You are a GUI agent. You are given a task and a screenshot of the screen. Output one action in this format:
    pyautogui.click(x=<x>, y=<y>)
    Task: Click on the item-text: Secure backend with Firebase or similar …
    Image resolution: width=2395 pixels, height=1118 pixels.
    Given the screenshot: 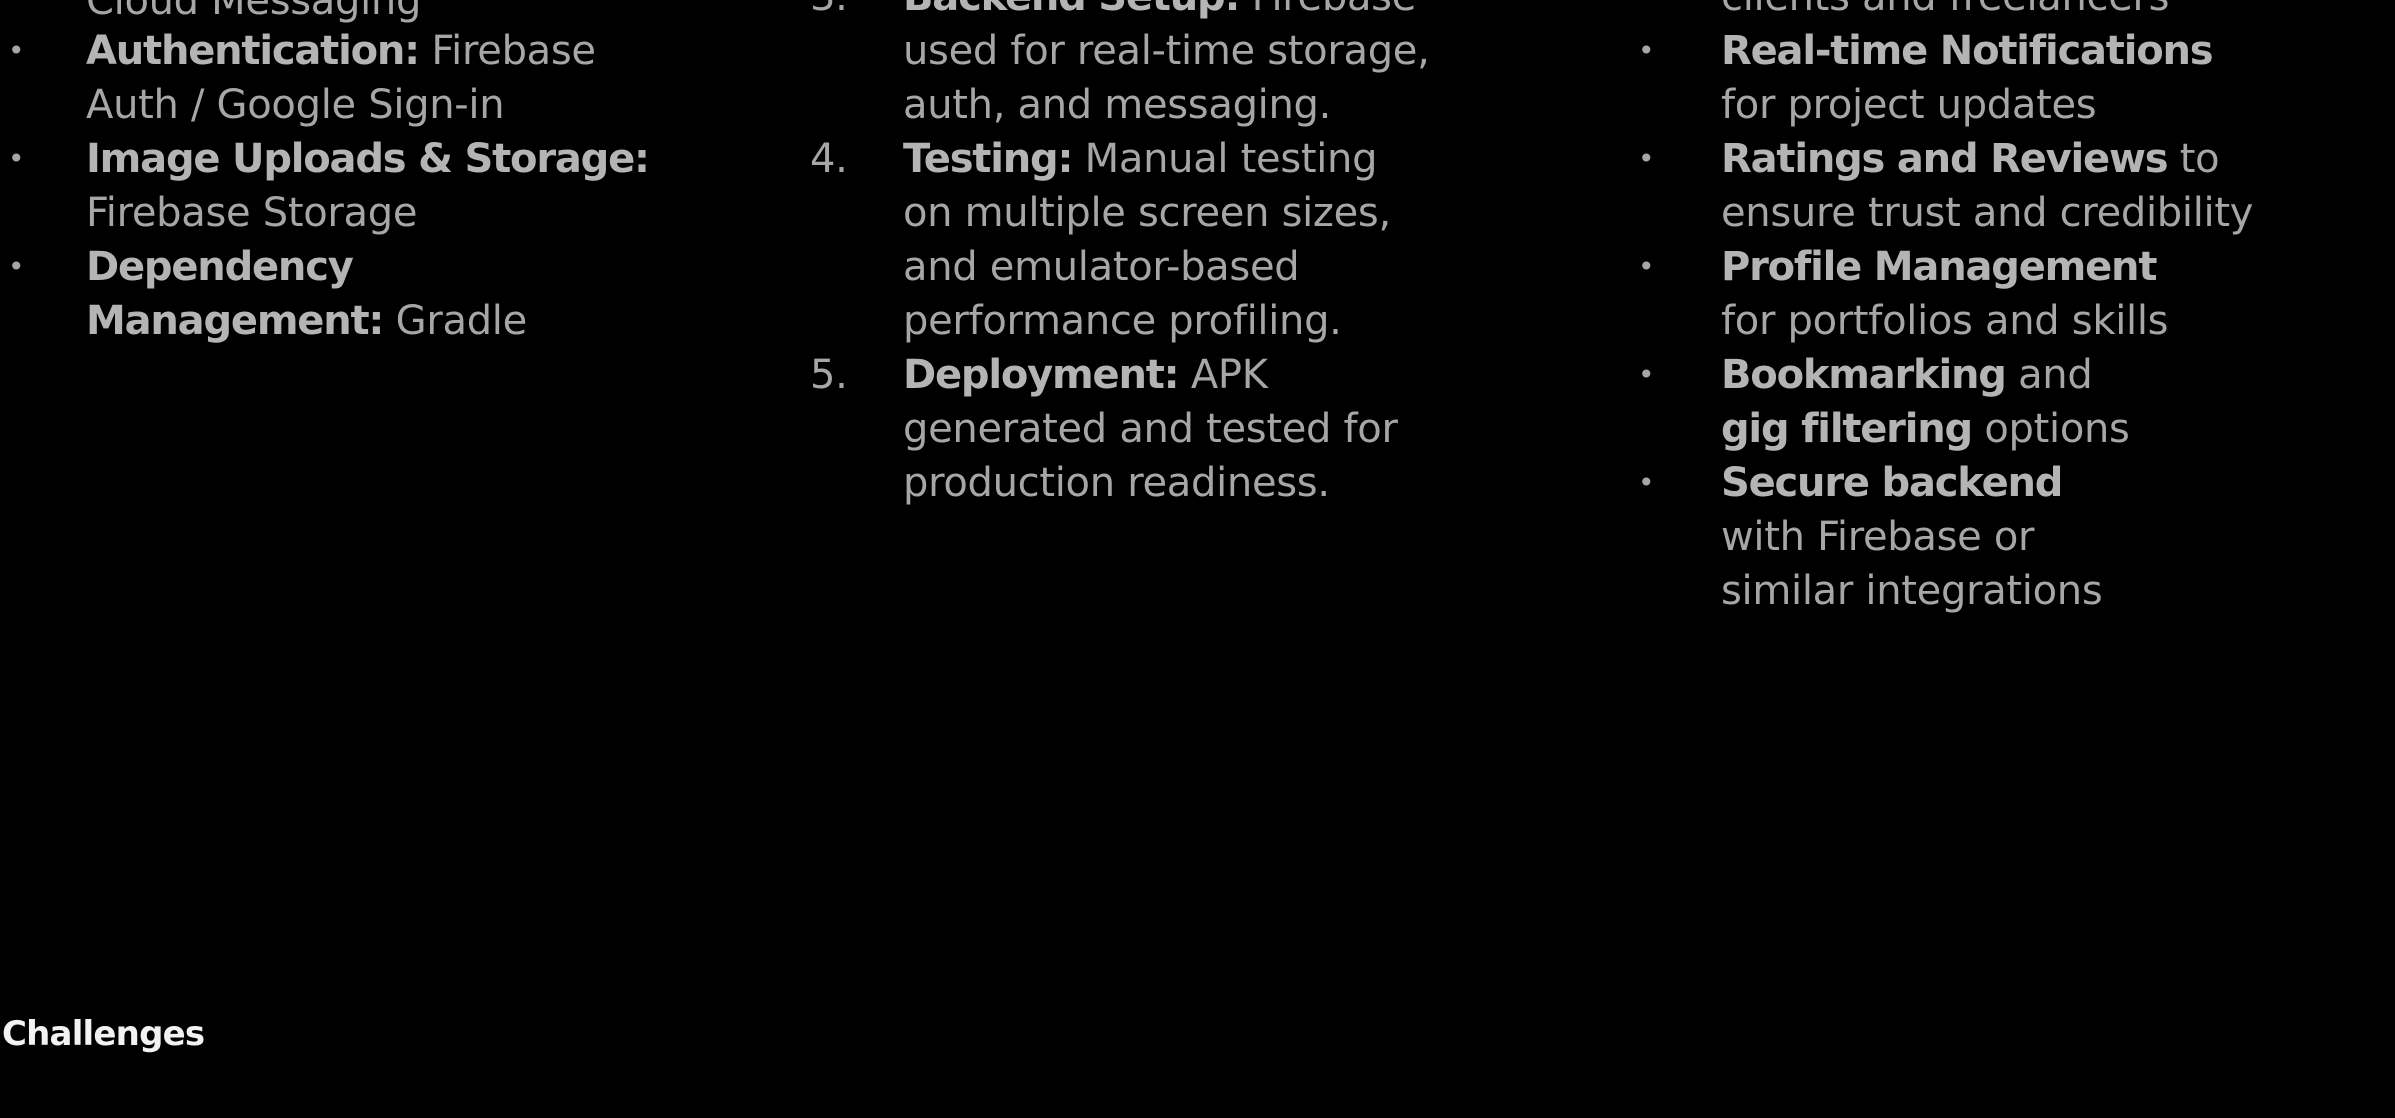 What is the action you would take?
    pyautogui.click(x=1912, y=537)
    